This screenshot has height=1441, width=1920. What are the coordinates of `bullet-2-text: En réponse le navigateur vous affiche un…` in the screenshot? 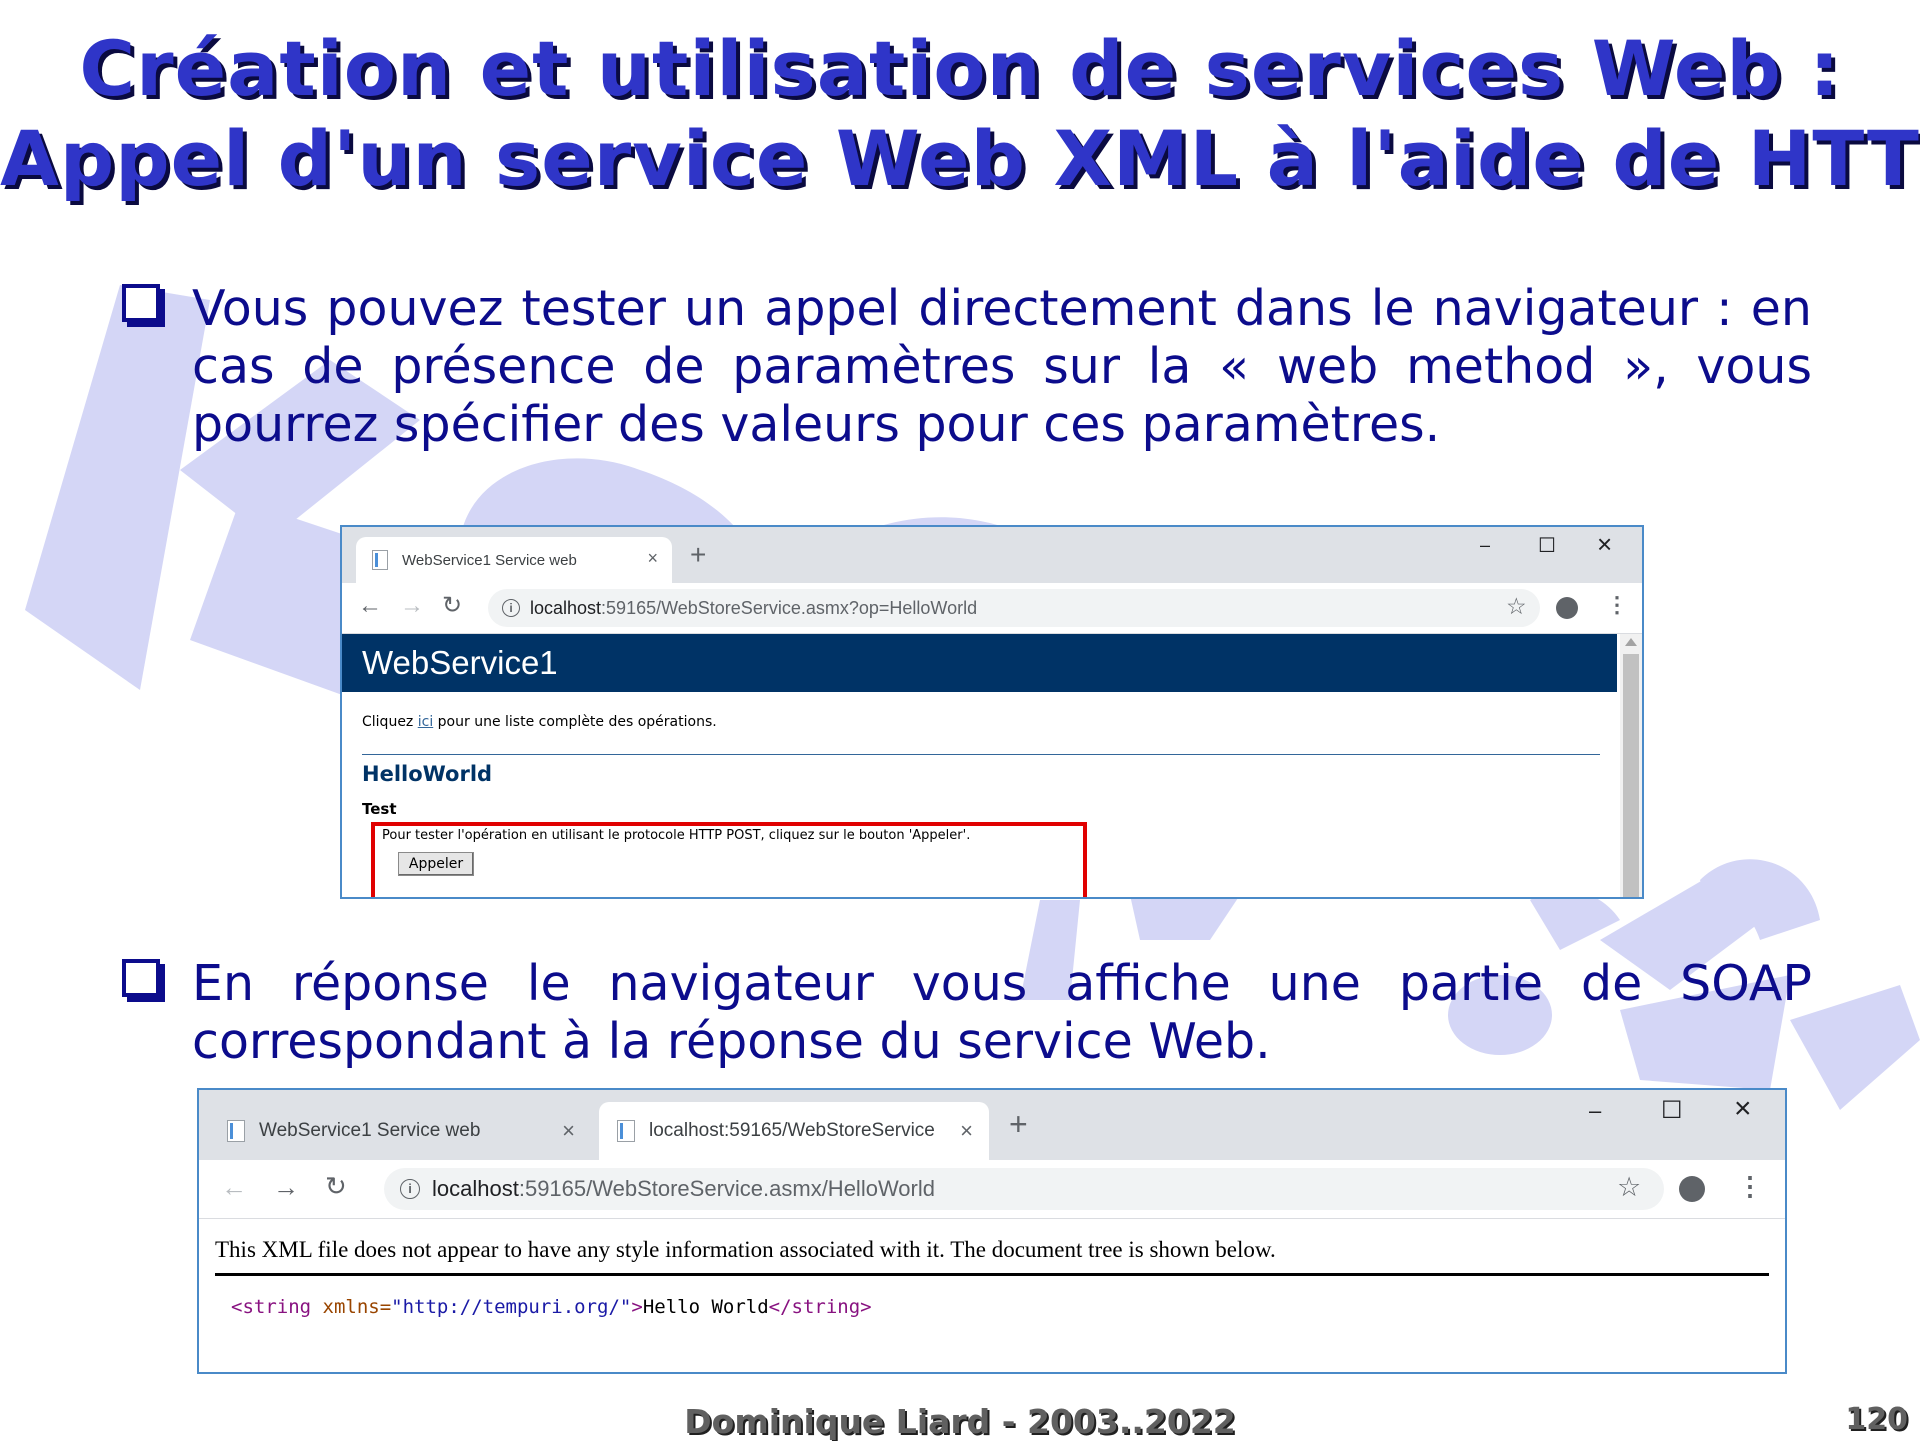 It's located at (1002, 1012).